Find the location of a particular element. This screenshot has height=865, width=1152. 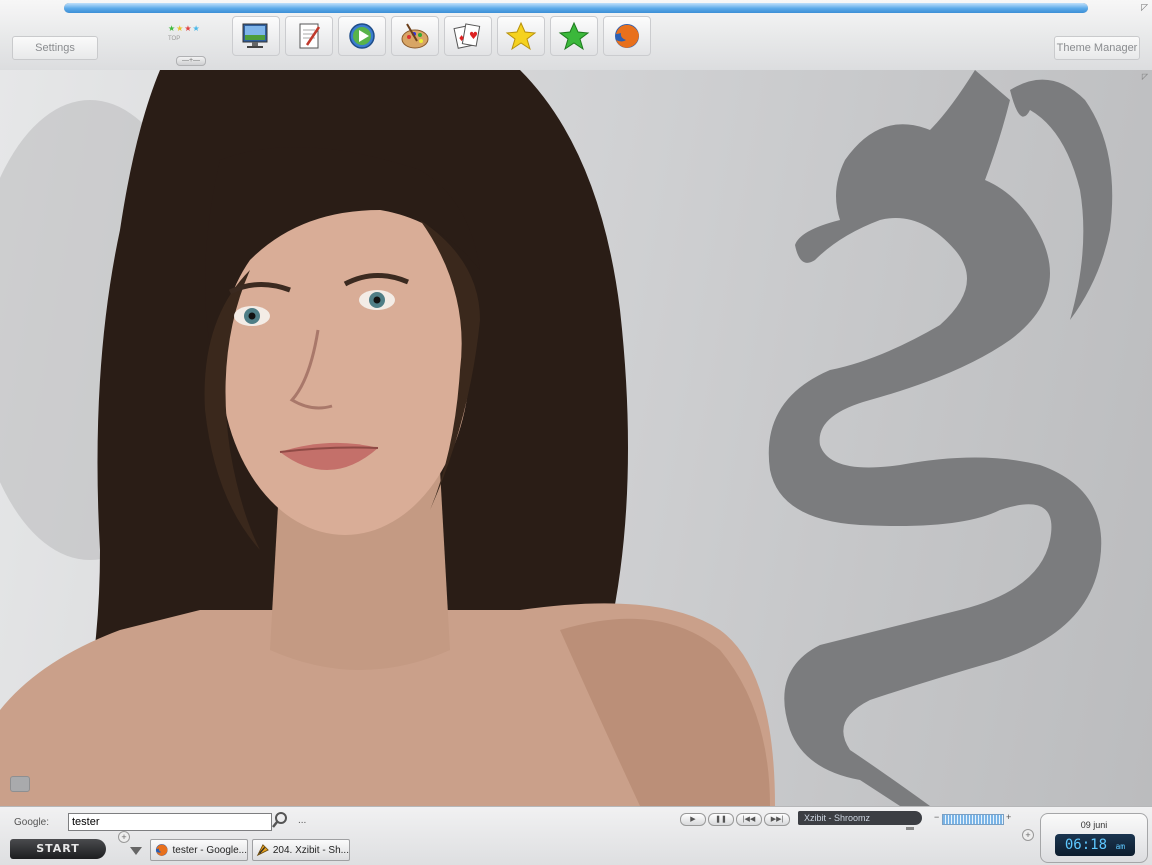

winamp-icon is located at coordinates (262, 850).